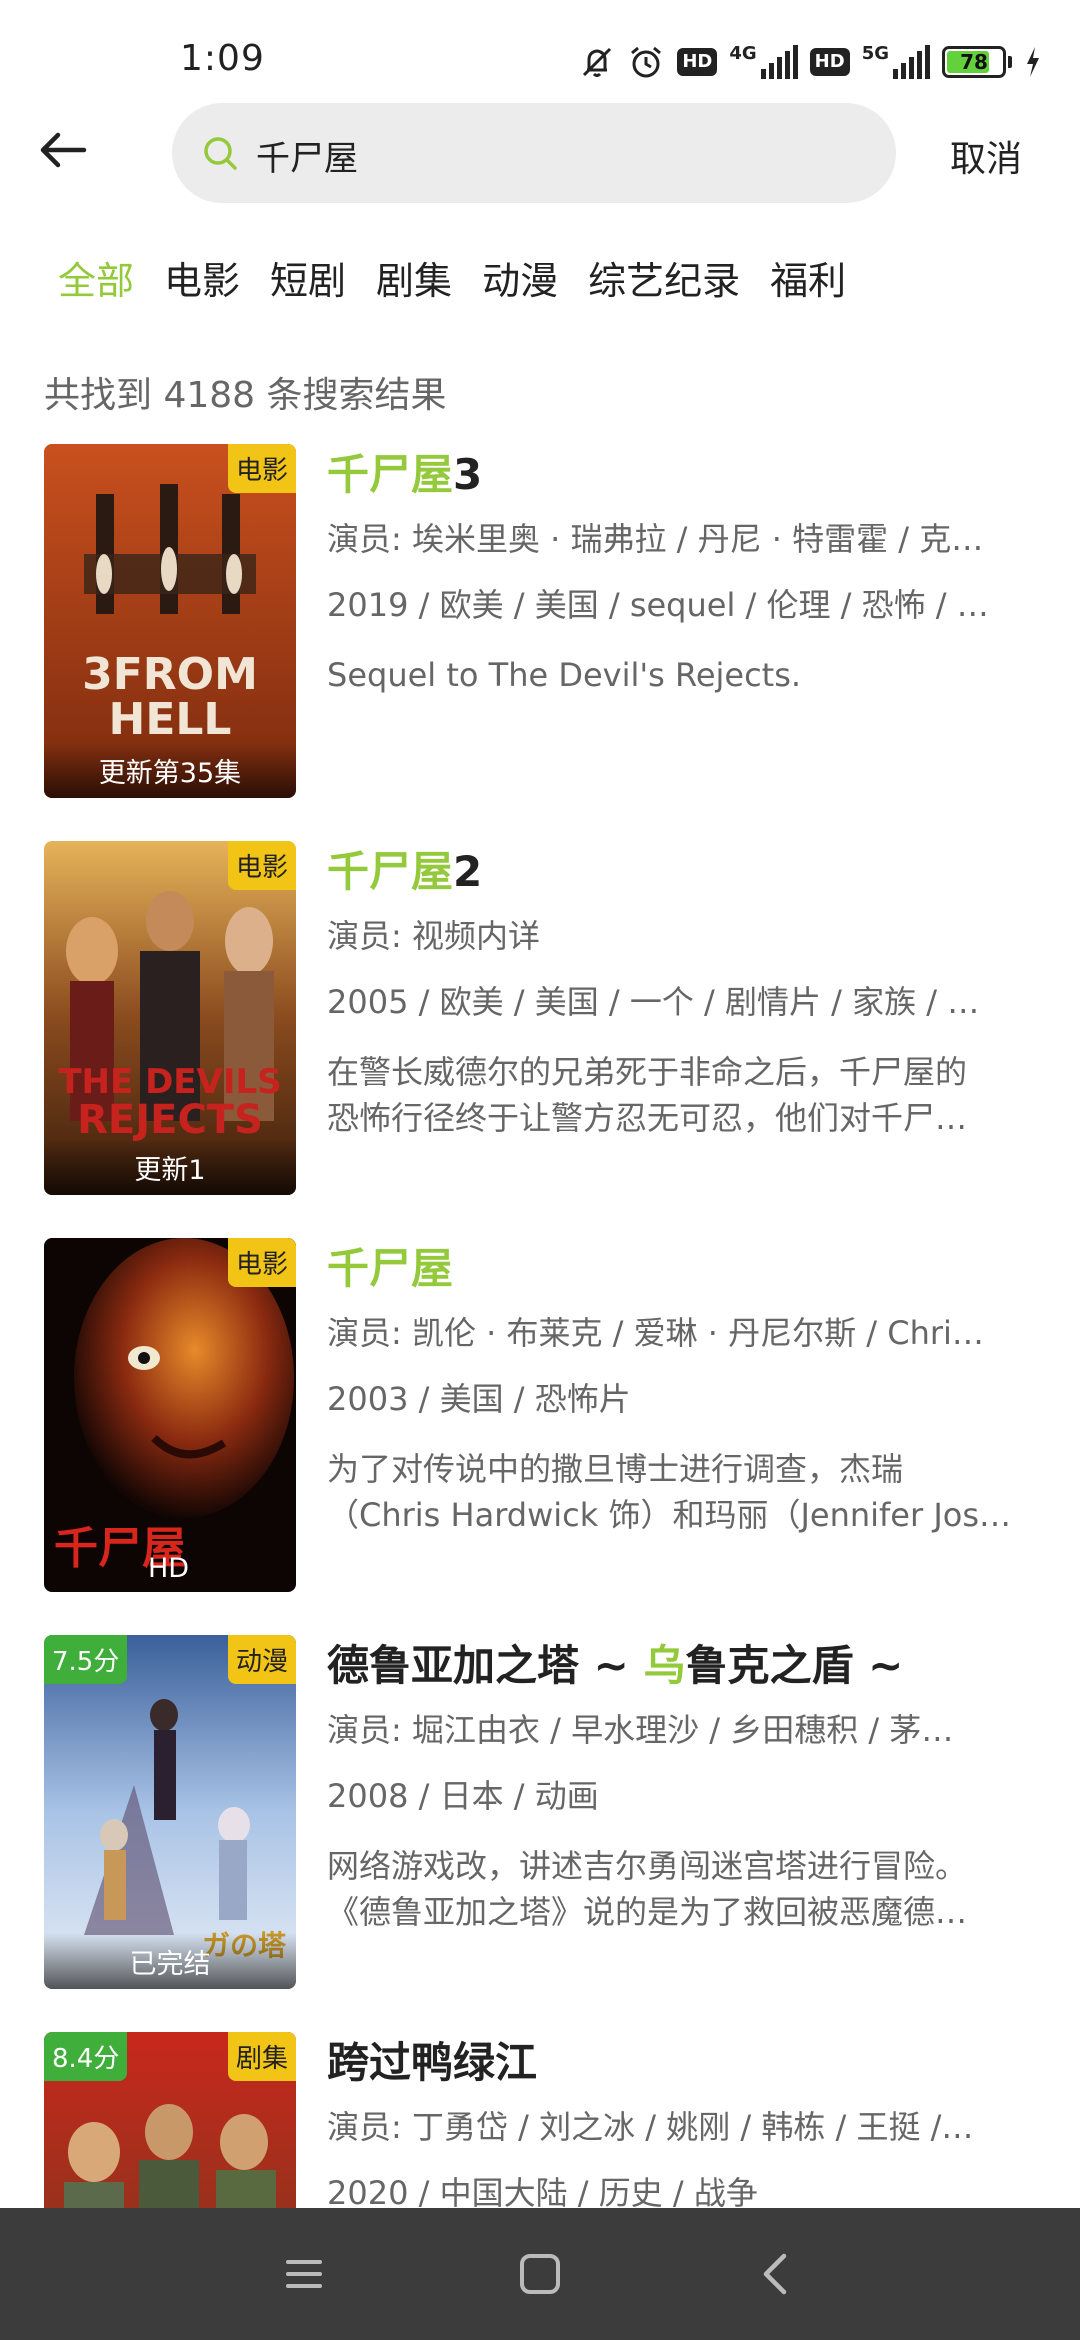  Describe the element at coordinates (463, 1796) in the screenshot. I see `result-meta: 2008 / 日本 / 动画` at that location.